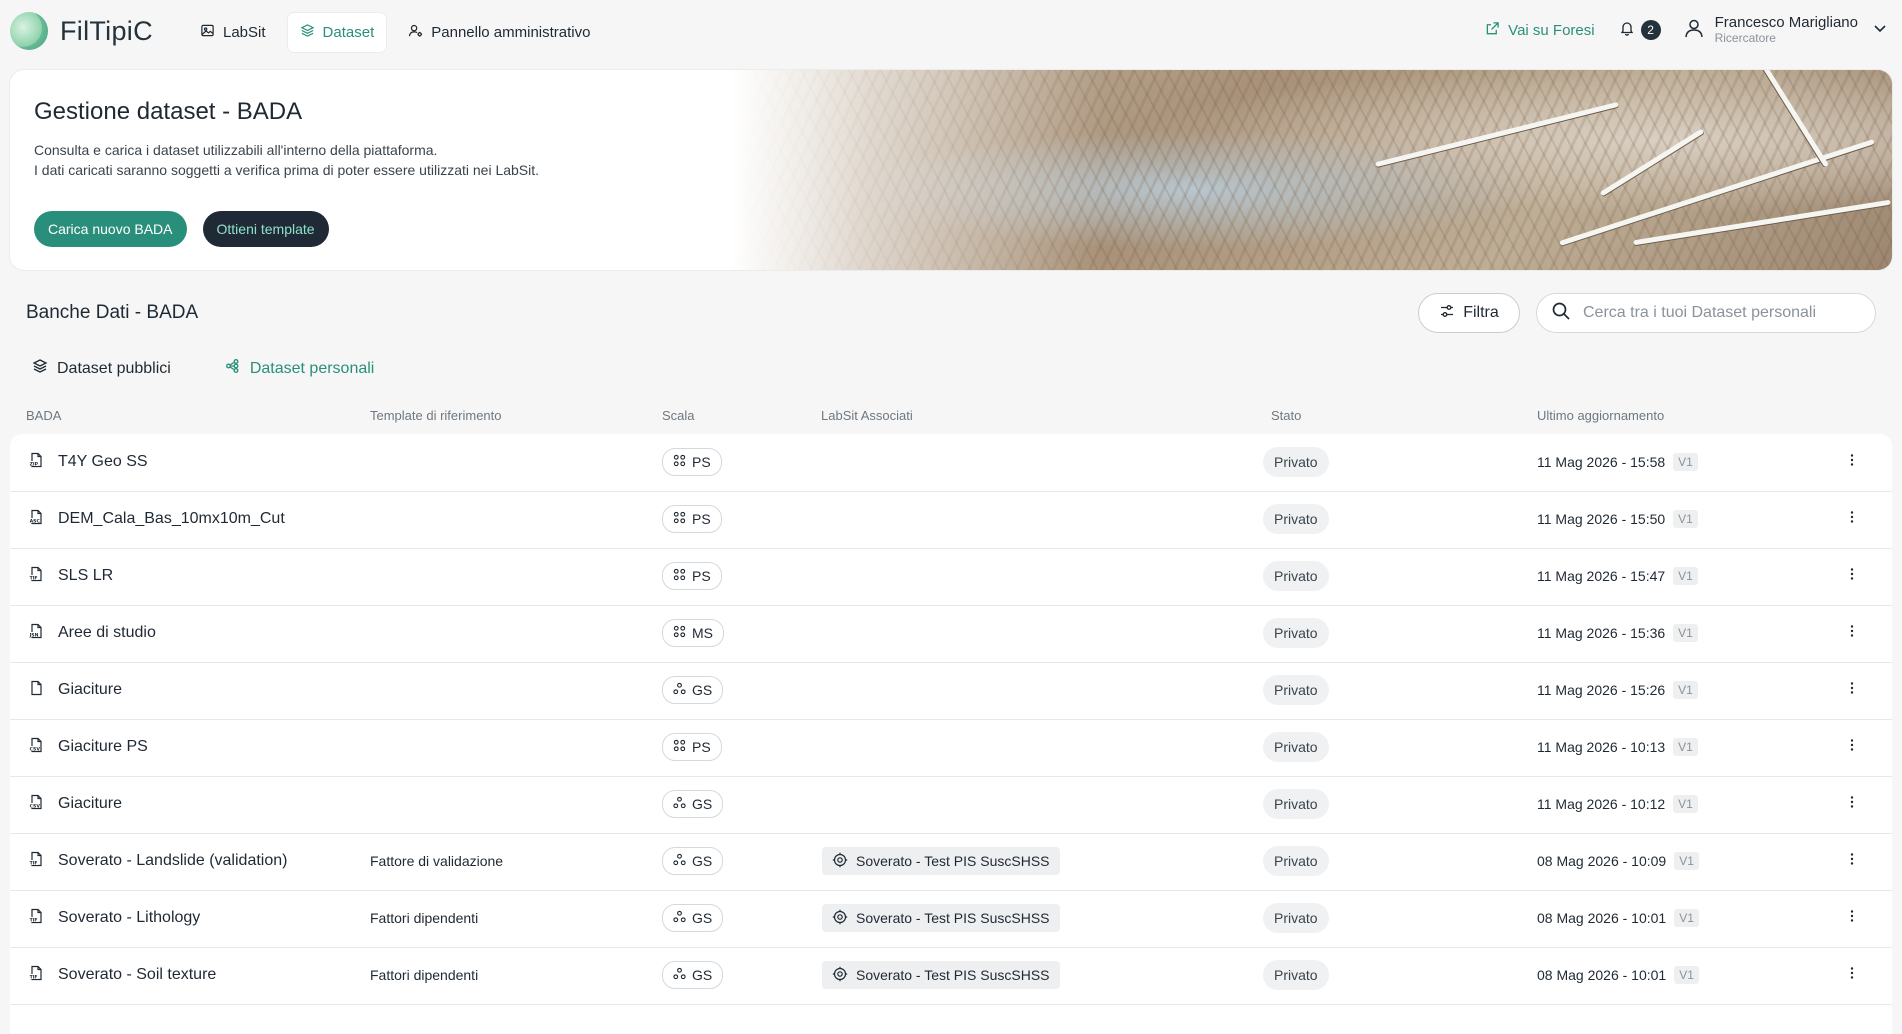 The image size is (1902, 1034). I want to click on tab-public-datasets: Dataset pubblici, so click(101, 368).